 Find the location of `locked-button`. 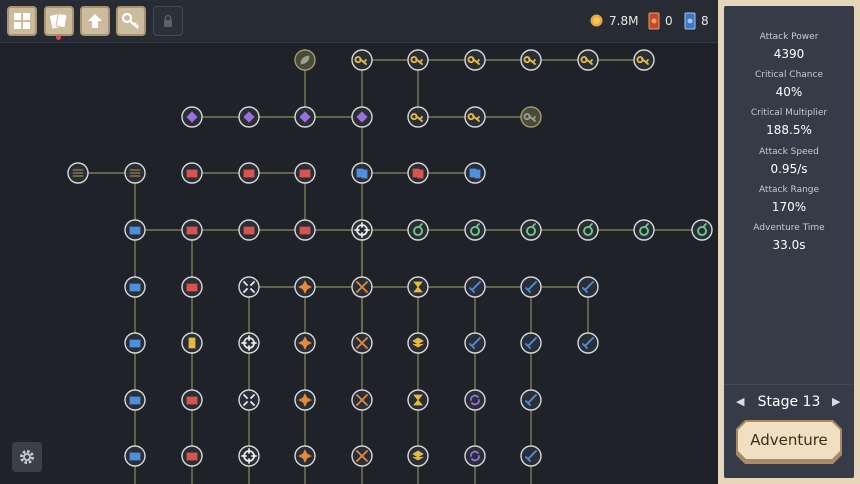

locked-button is located at coordinates (168, 21).